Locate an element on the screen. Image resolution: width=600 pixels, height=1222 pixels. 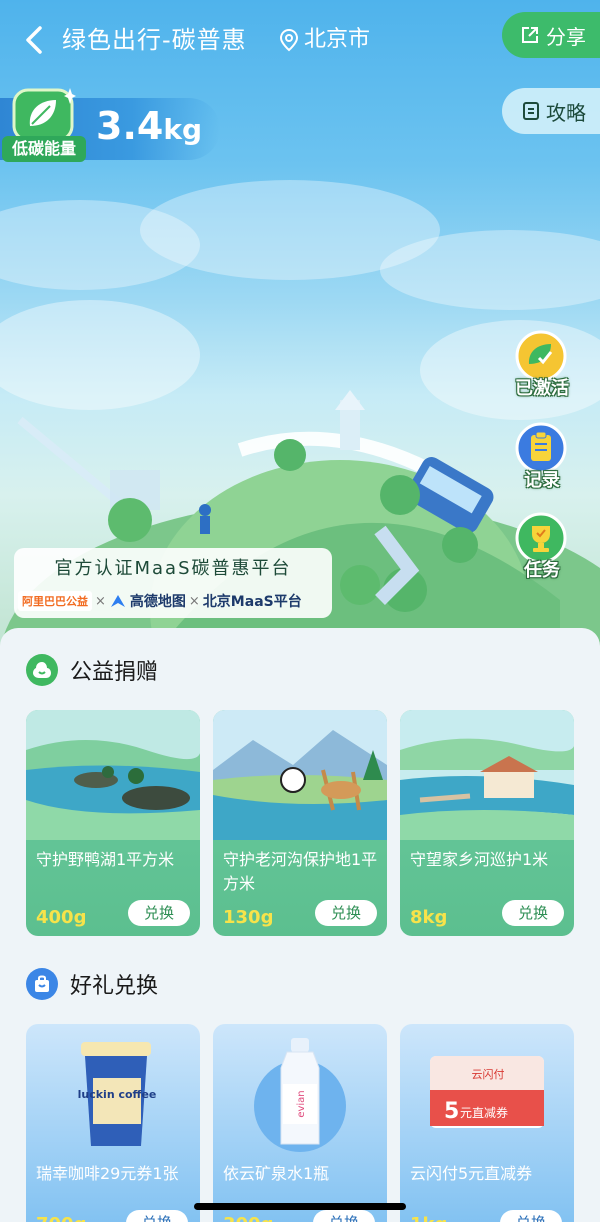
activated-label: 已激活 is located at coordinates (542, 388).